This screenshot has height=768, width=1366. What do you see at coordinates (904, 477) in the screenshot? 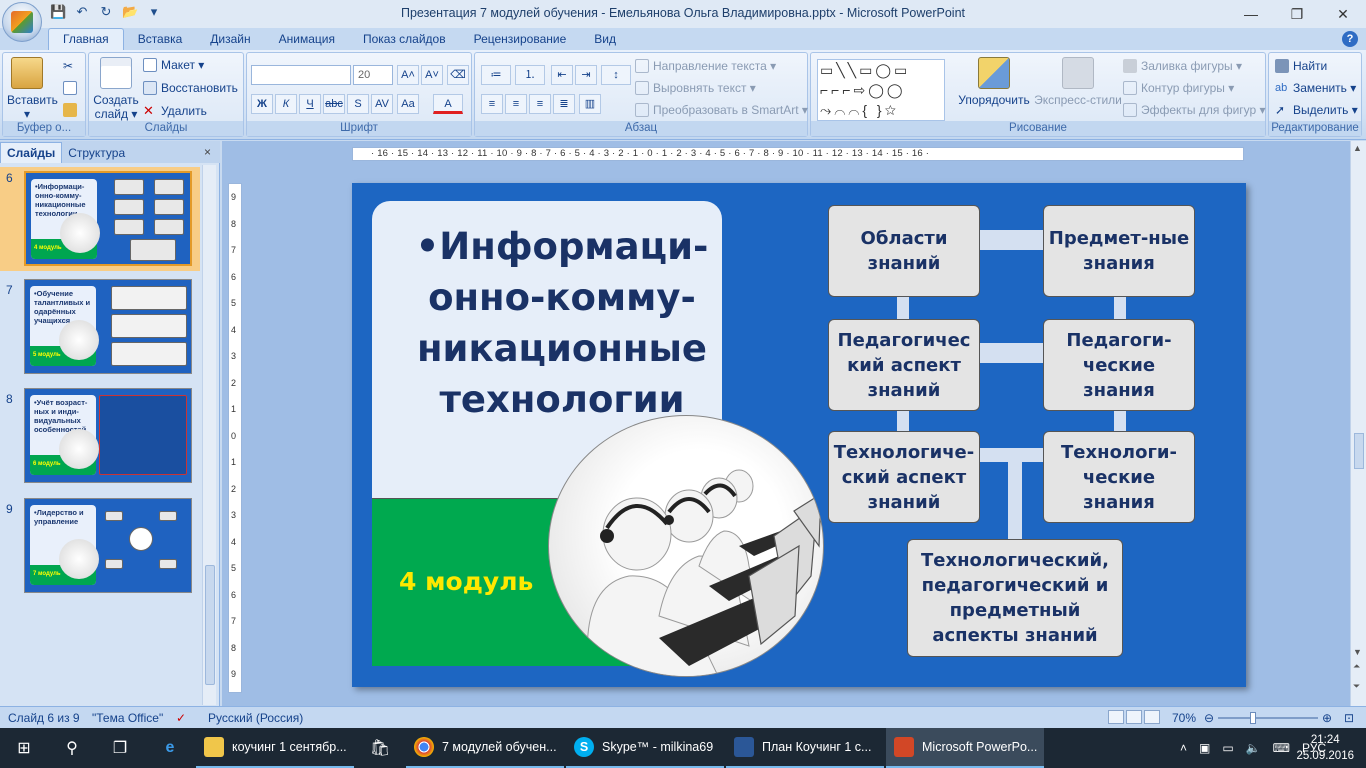
I see `box-technological-aspect: Технологиче-ский аспект знаний` at bounding box center [904, 477].